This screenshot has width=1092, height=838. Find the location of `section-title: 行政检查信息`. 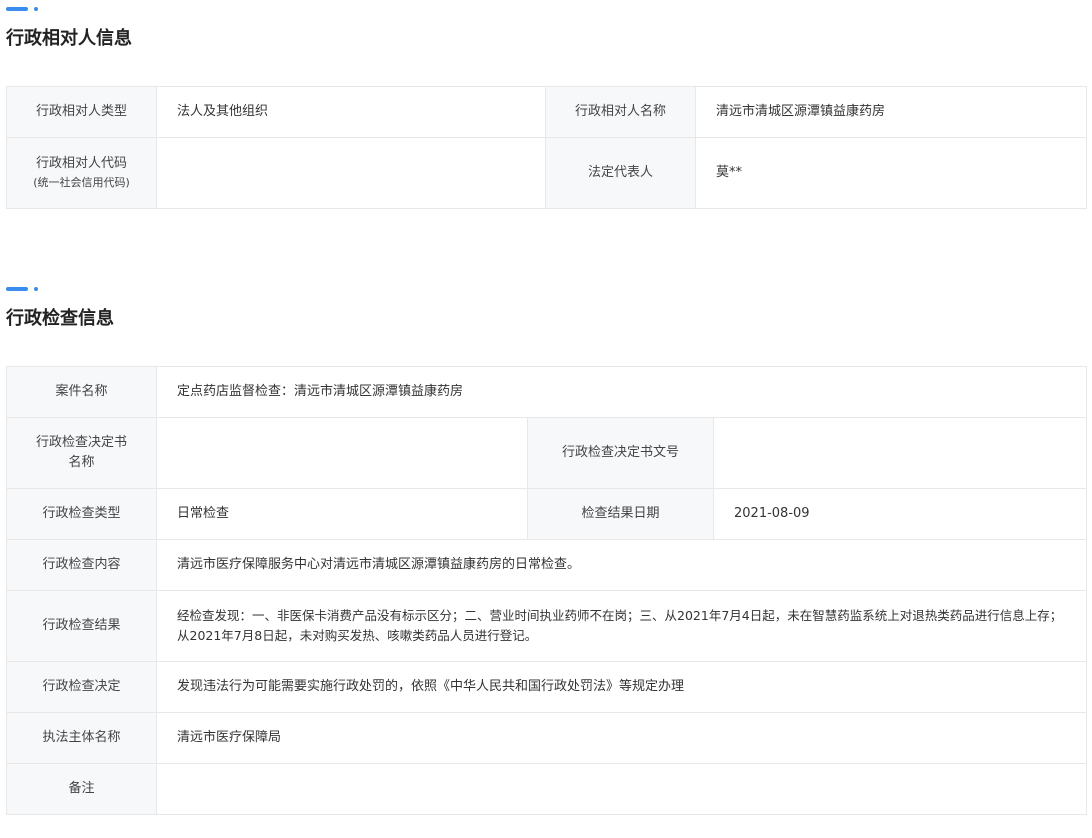

section-title: 行政检查信息 is located at coordinates (60, 318).